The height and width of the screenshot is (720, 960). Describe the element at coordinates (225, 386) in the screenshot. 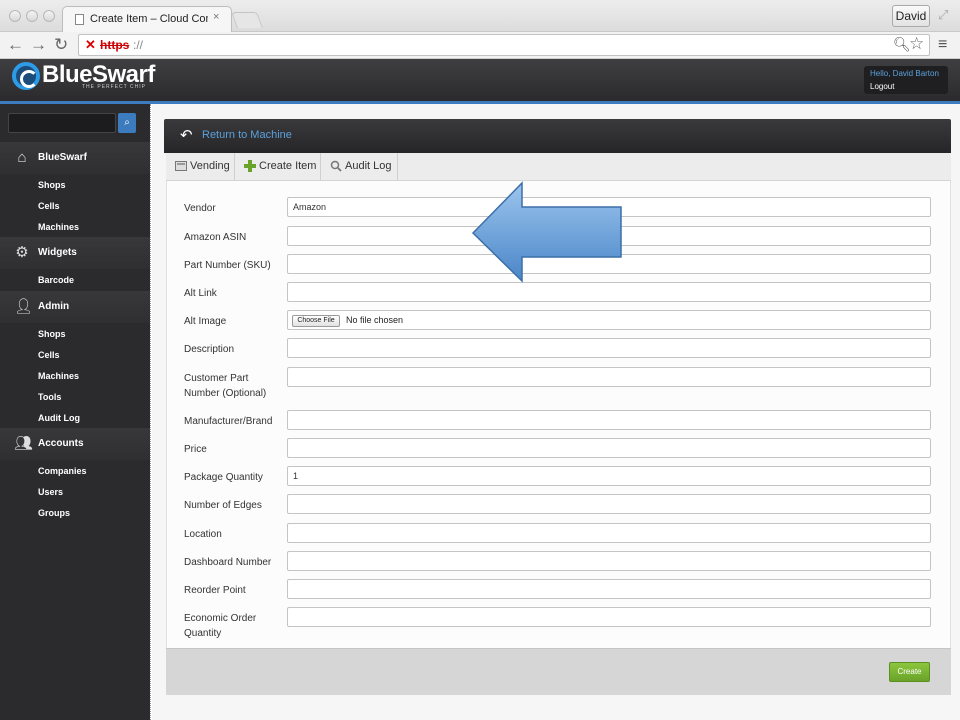

I see `customer-part-number-label: Customer Part Number (Optional)` at that location.